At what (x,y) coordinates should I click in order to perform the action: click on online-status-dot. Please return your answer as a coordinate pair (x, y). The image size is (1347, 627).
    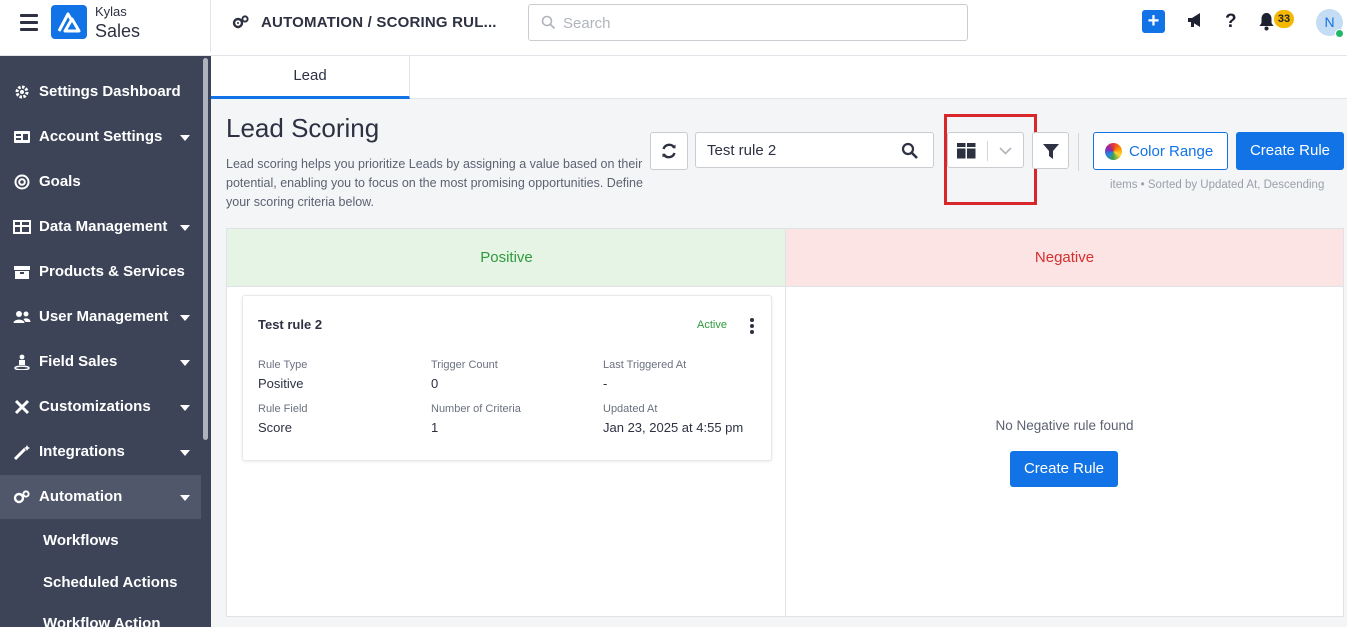
    Looking at the image, I should click on (1339, 33).